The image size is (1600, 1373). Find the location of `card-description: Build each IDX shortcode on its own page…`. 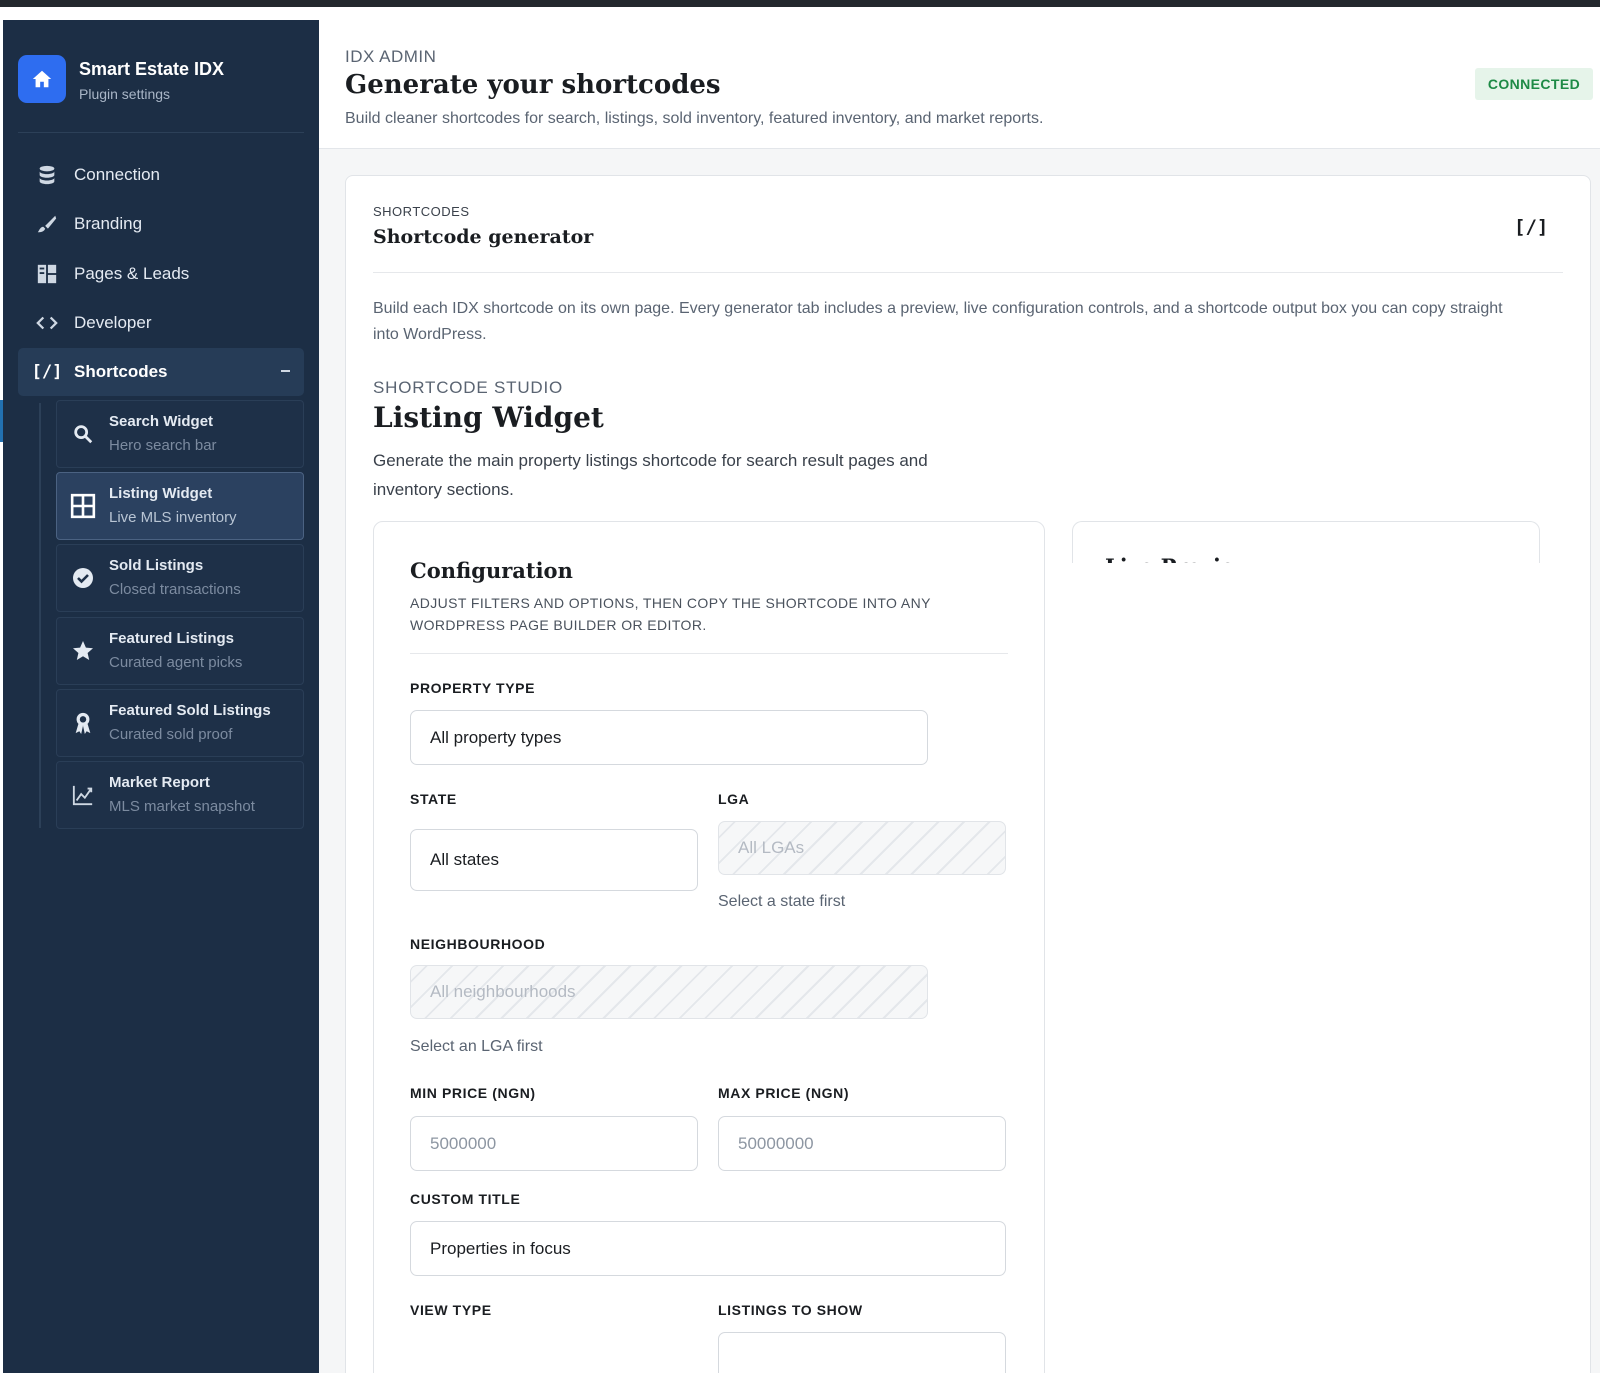

card-description: Build each IDX shortcode on its own page… is located at coordinates (938, 321).